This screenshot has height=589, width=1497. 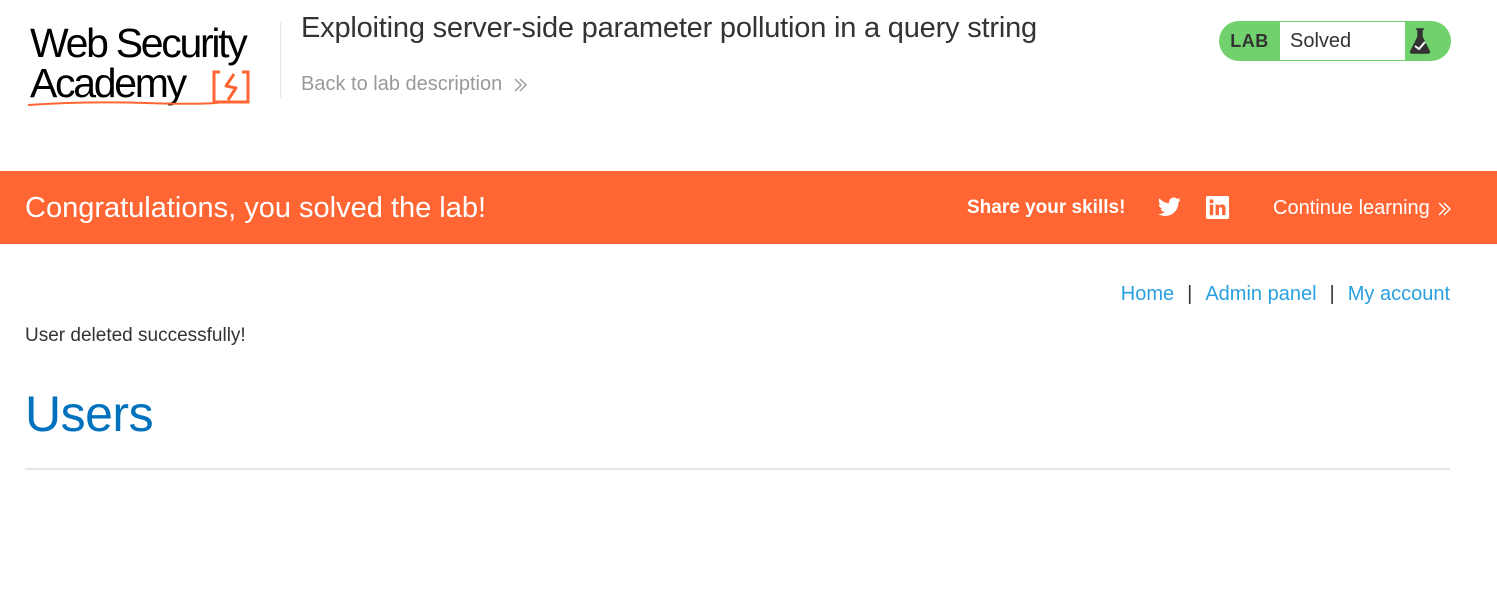 I want to click on user-deleted-message: User deleted successfully!, so click(x=135, y=335).